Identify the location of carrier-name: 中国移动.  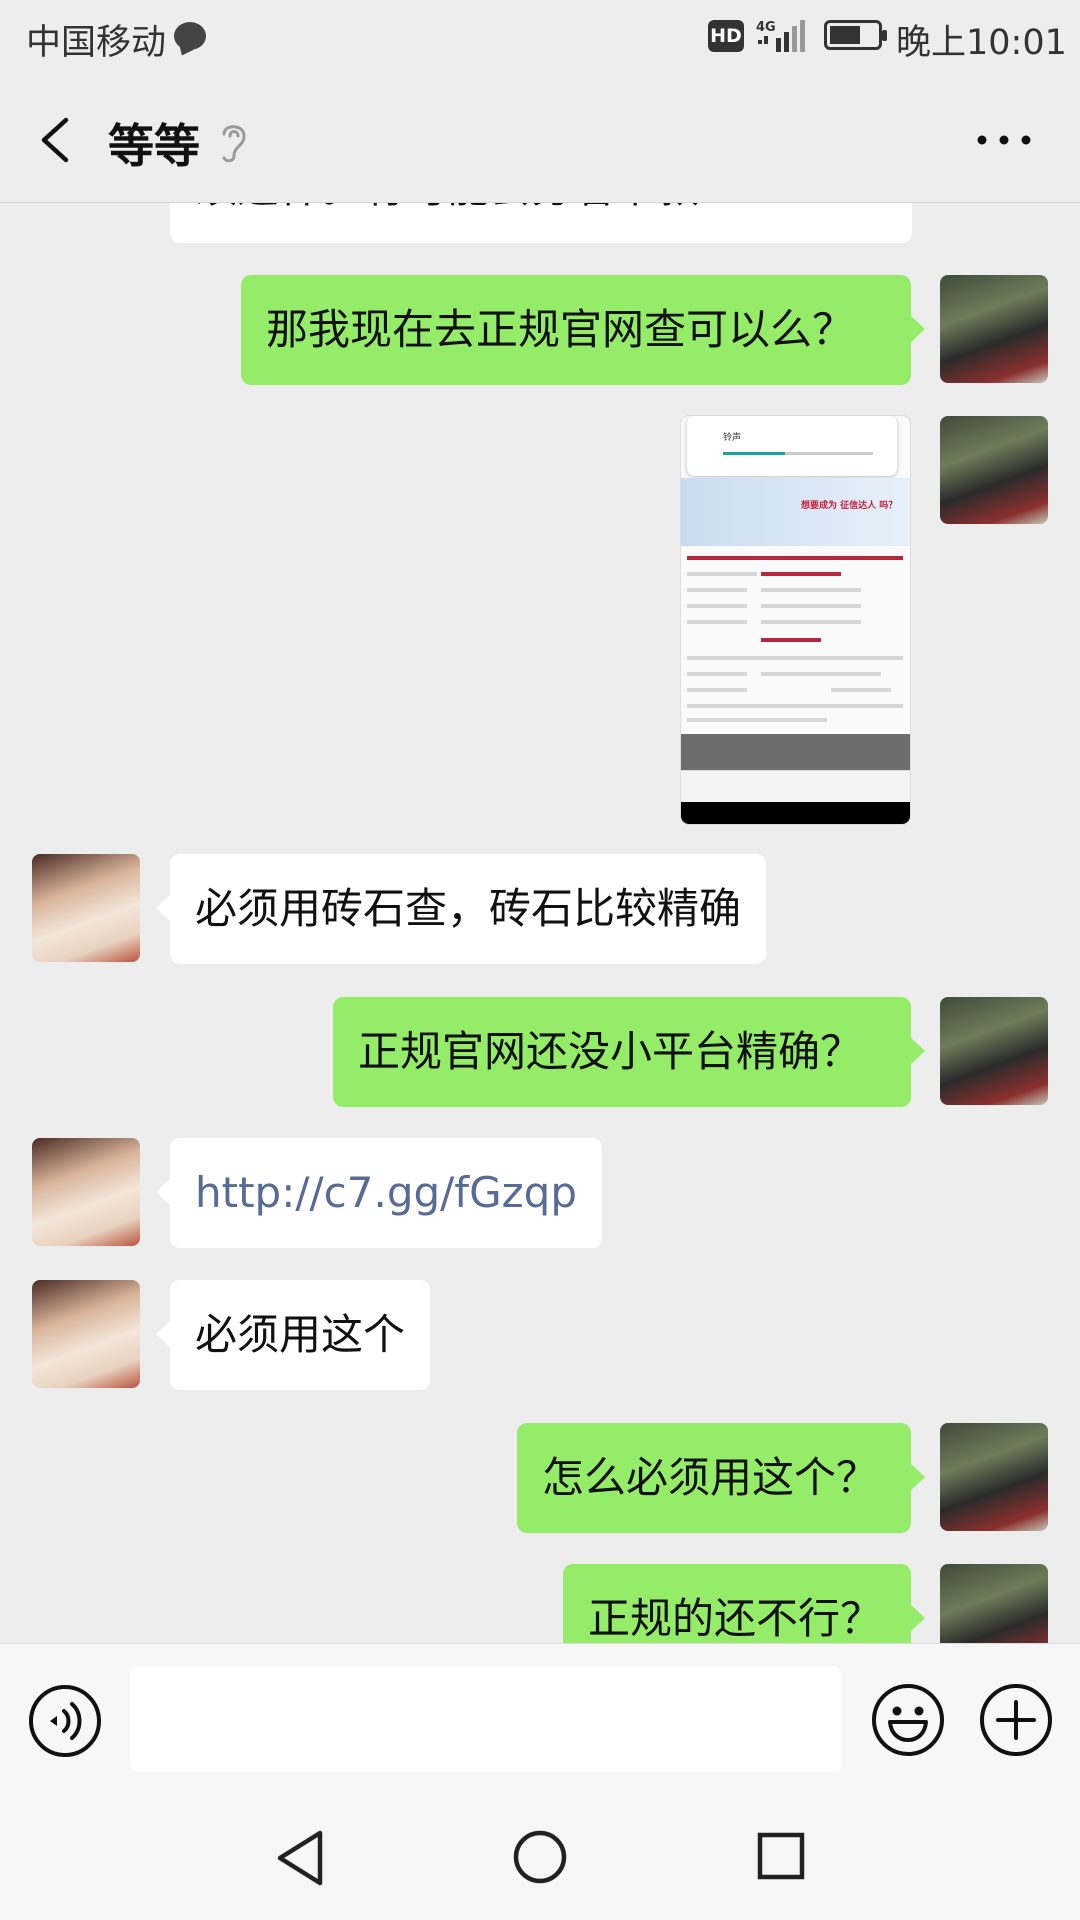
(96, 43).